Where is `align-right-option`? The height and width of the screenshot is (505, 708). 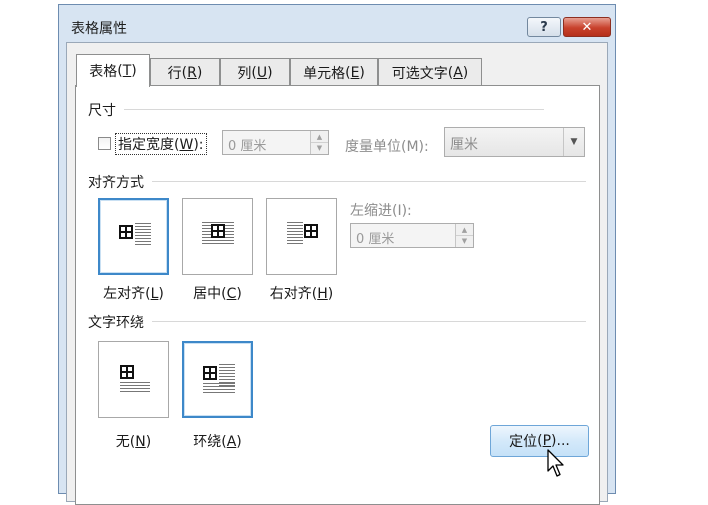 align-right-option is located at coordinates (301, 236).